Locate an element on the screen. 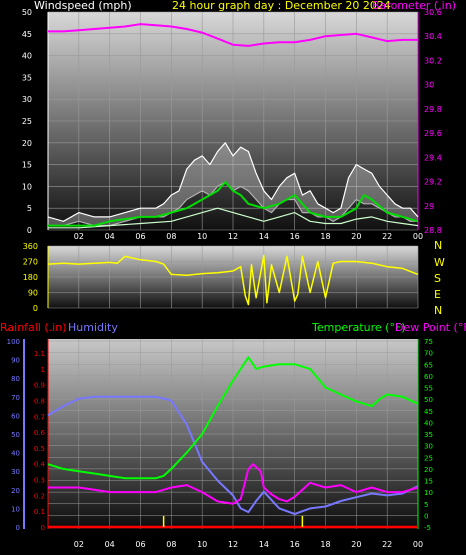 This screenshot has width=466, height=555. chart-title: 24 hour graph day : December 20 2024 is located at coordinates (281, 6).